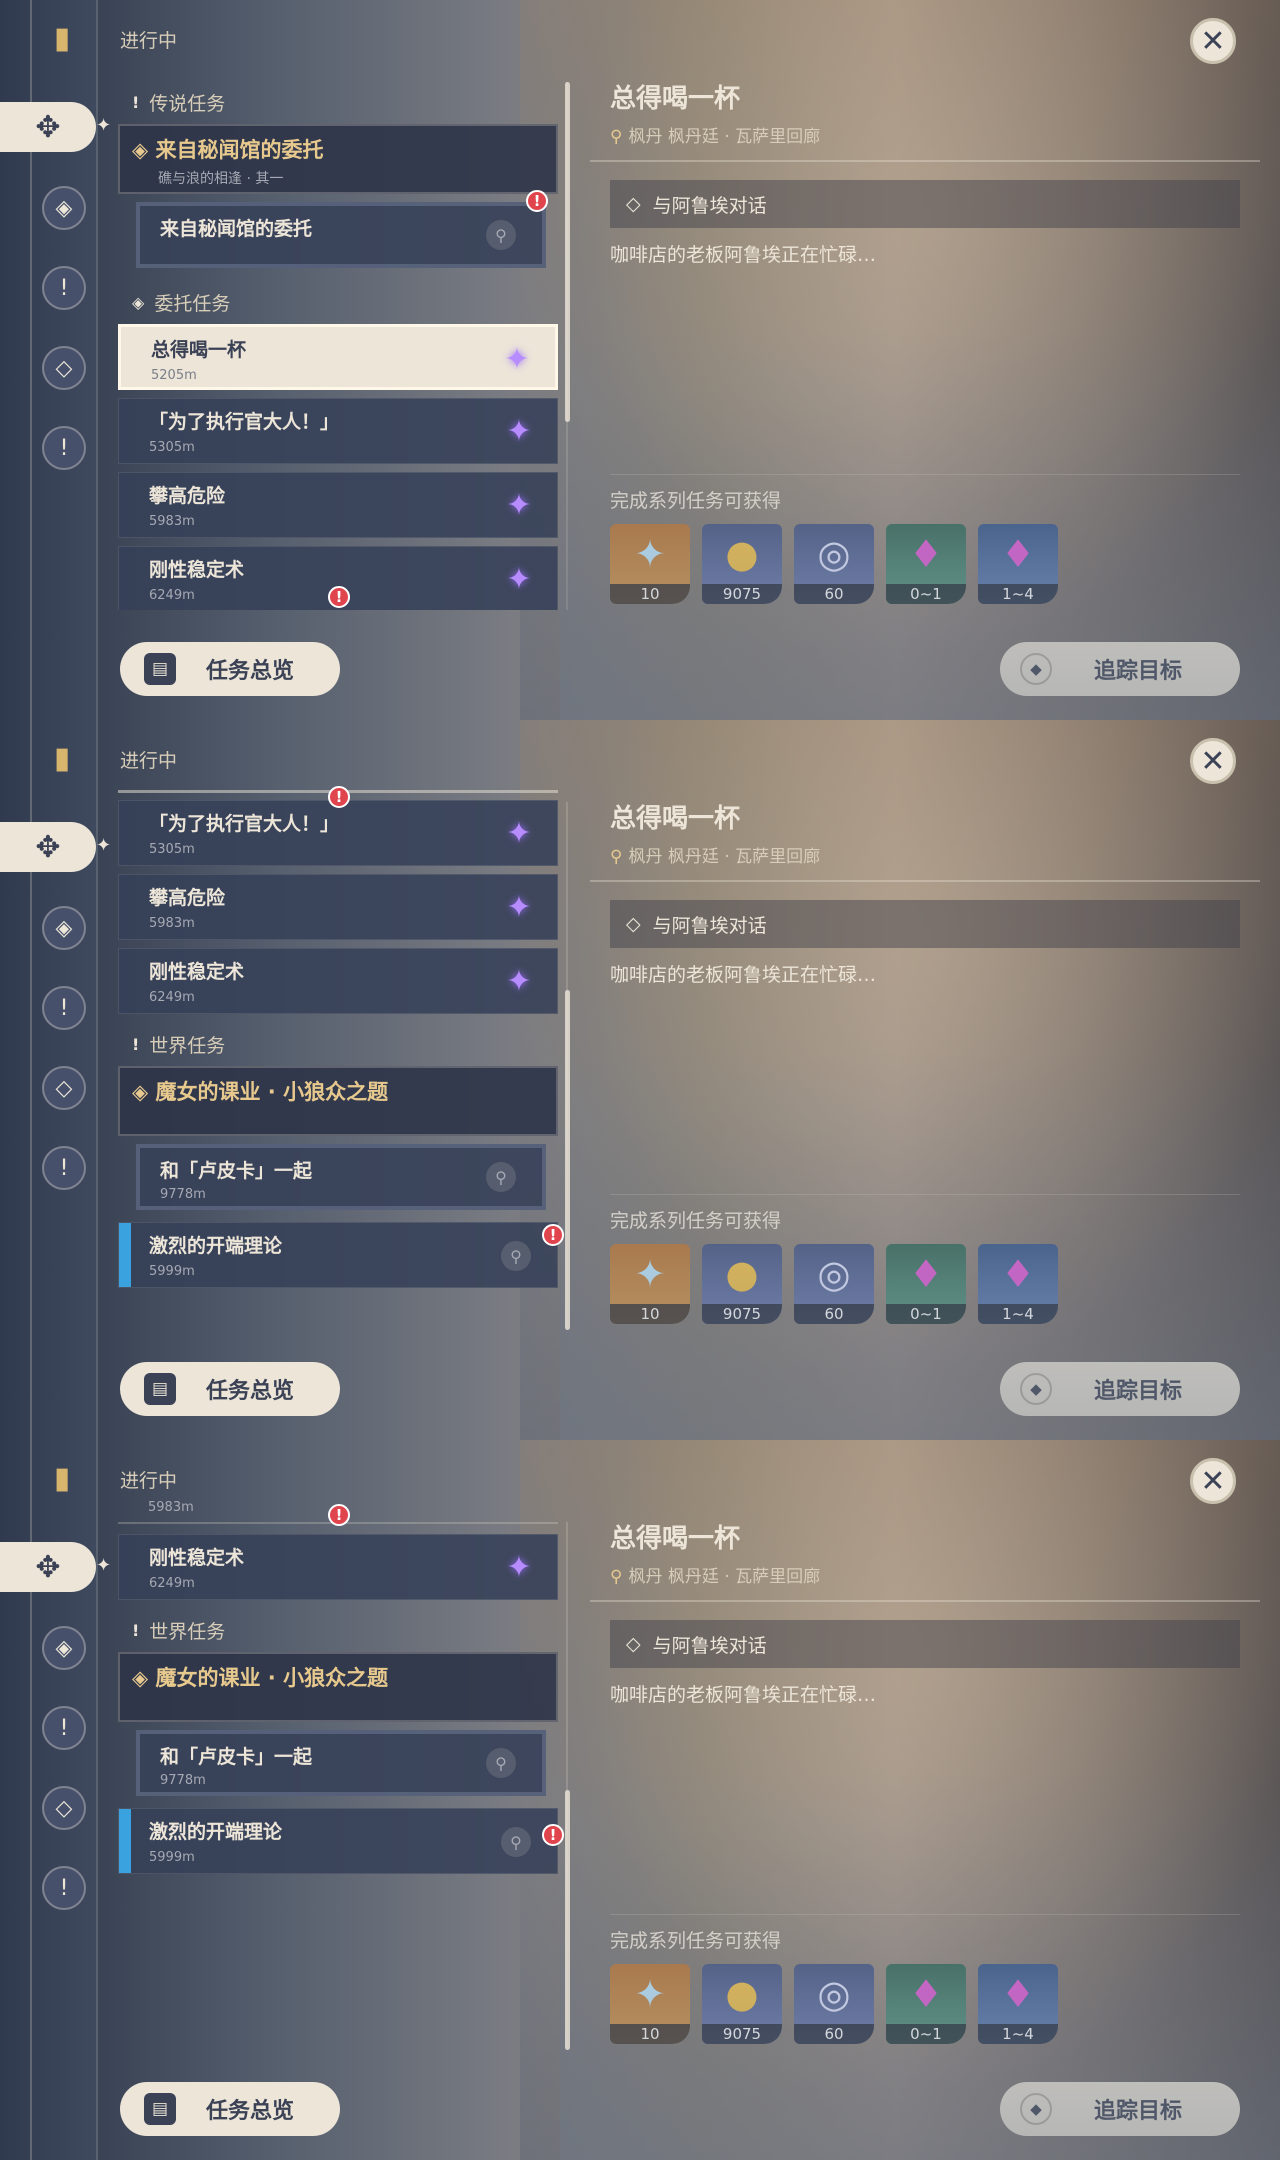  I want to click on commission-star-icon: ✦, so click(519, 981).